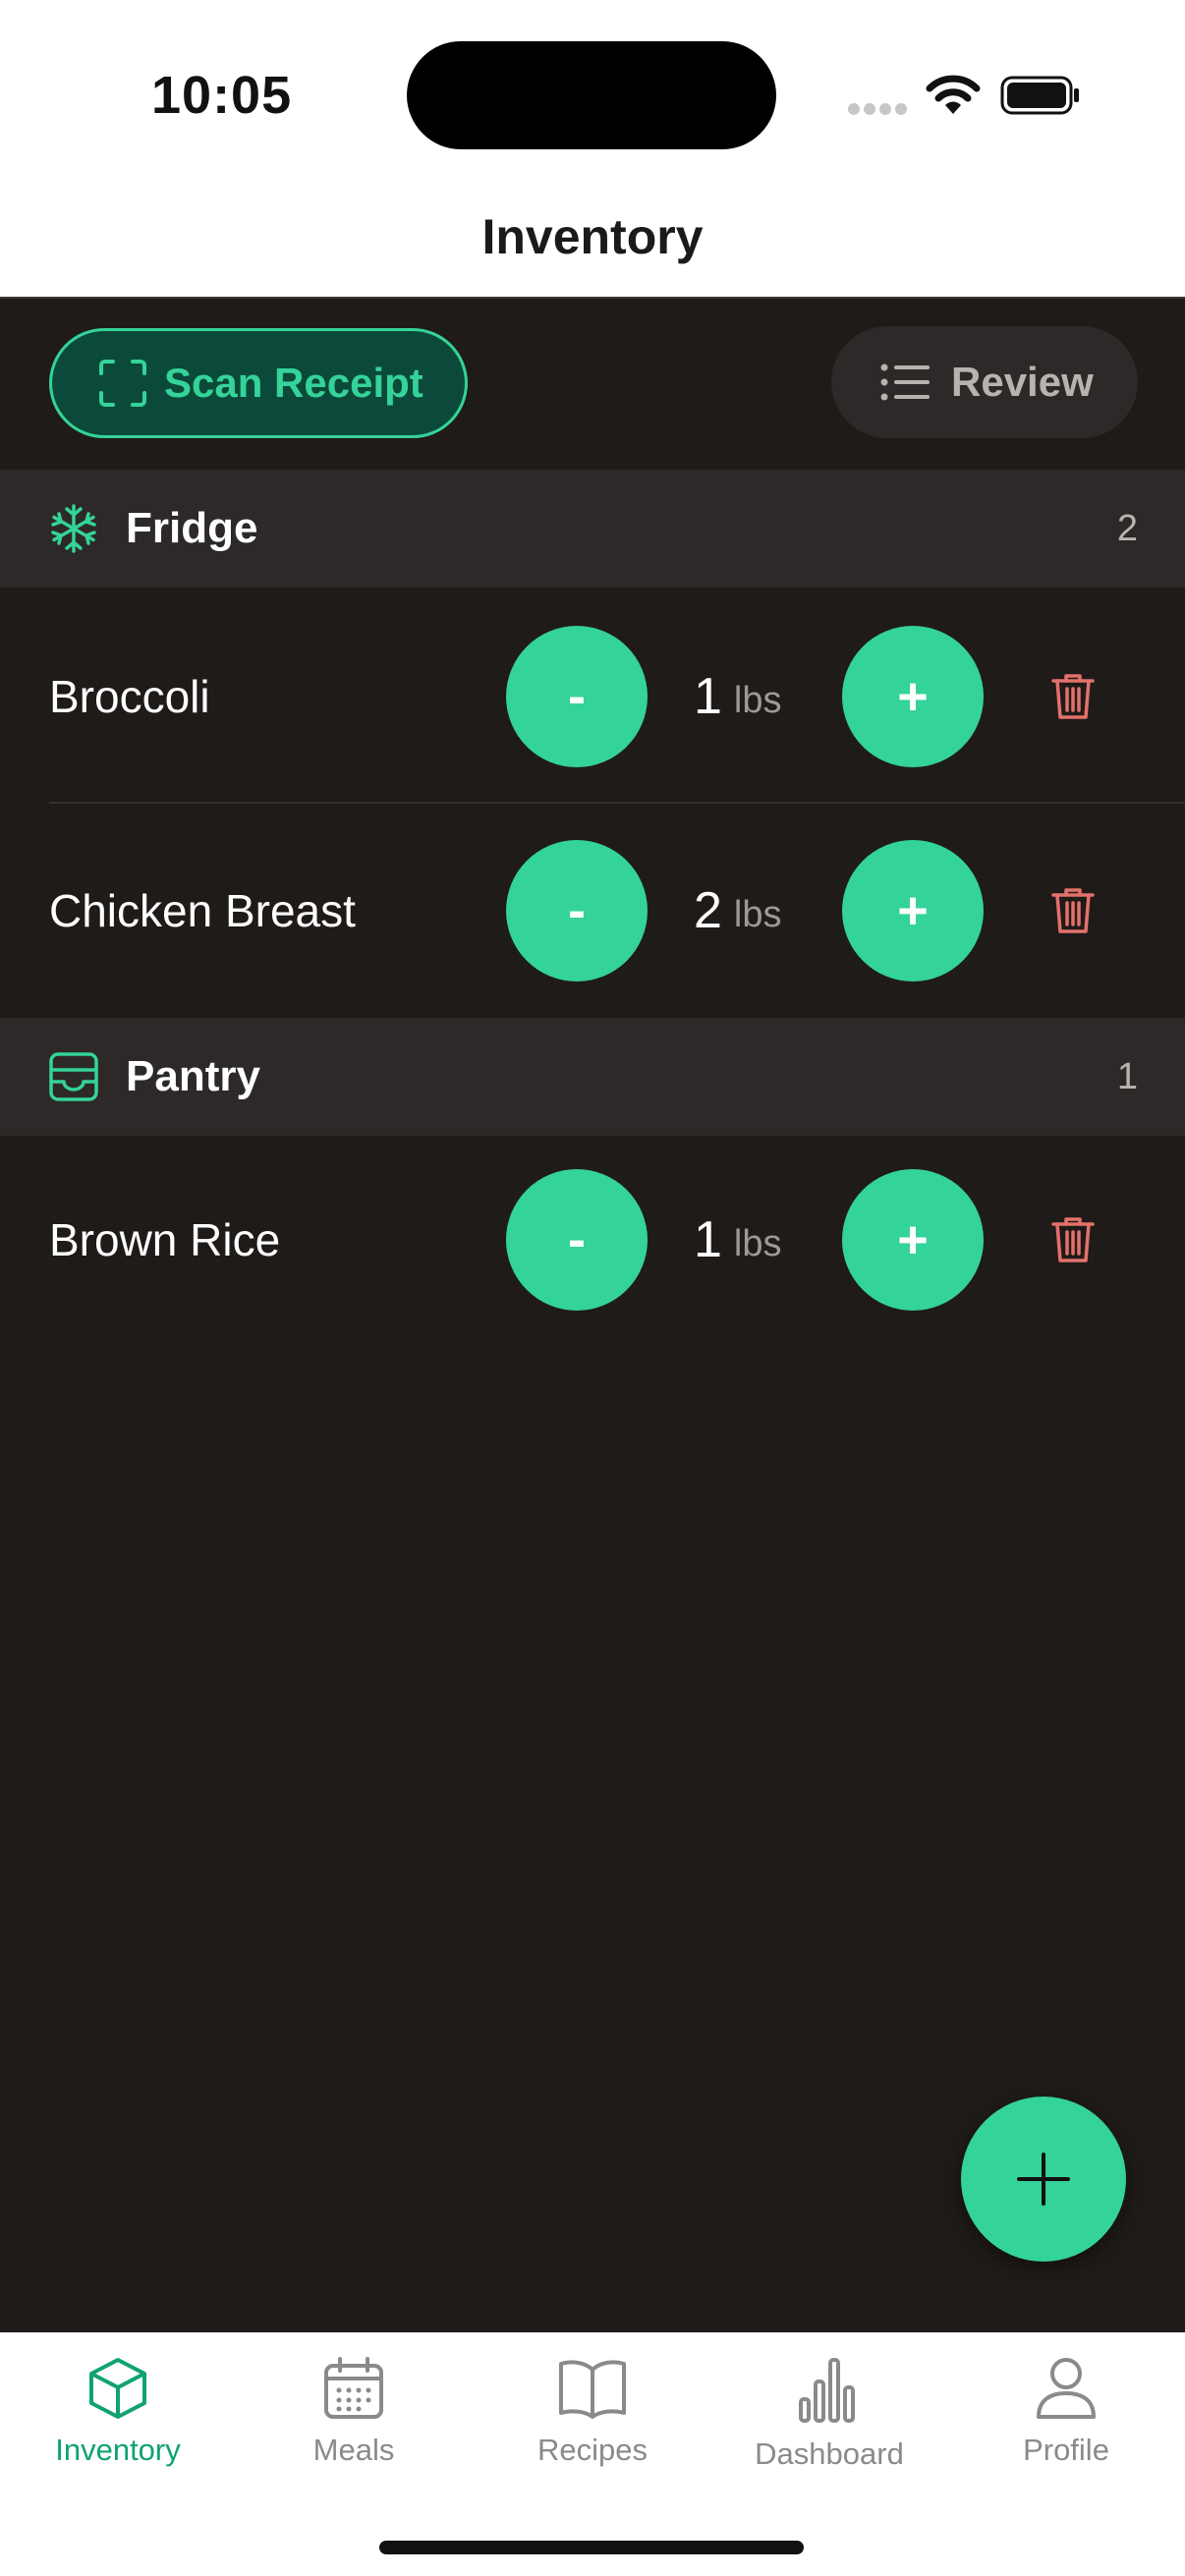  I want to click on tab-label: Profile, so click(1066, 2450).